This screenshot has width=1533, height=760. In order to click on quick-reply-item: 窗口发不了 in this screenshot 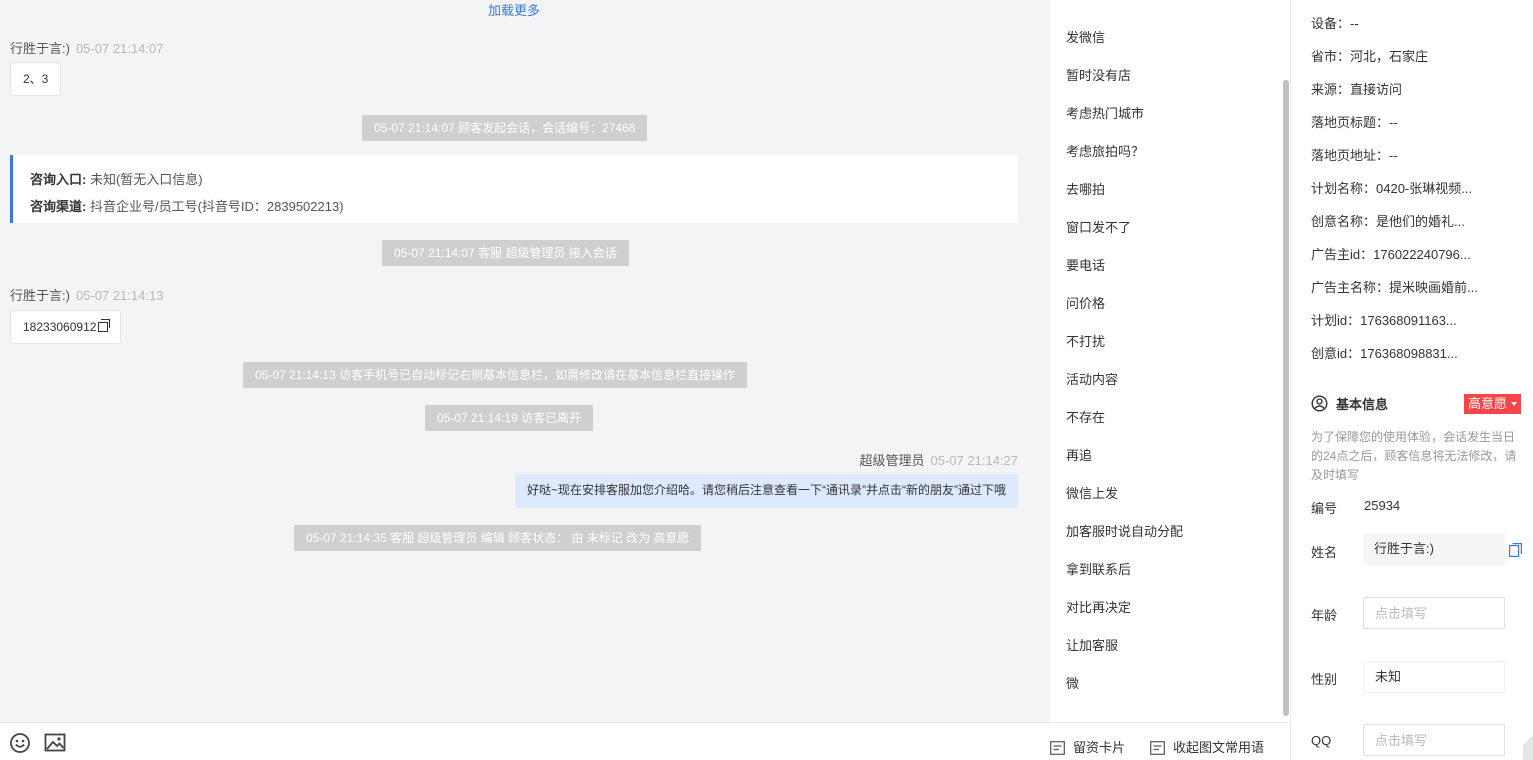, I will do `click(1098, 226)`.